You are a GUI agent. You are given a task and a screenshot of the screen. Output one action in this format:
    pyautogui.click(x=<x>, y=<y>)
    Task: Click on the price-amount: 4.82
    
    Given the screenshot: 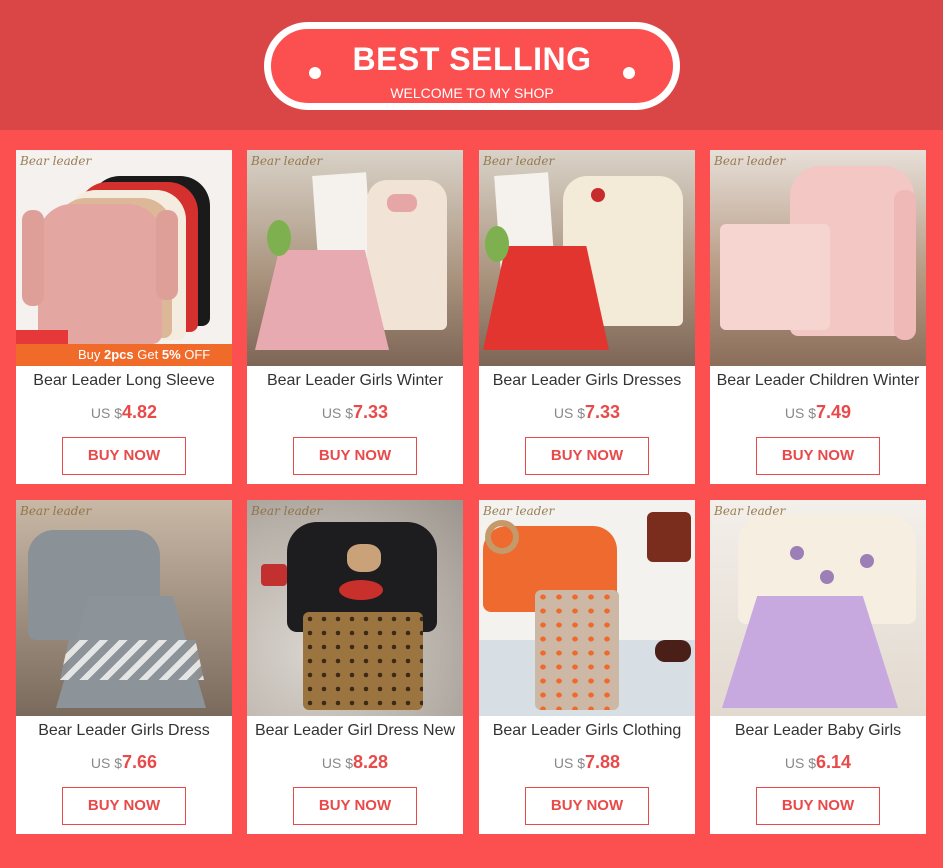 What is the action you would take?
    pyautogui.click(x=140, y=412)
    